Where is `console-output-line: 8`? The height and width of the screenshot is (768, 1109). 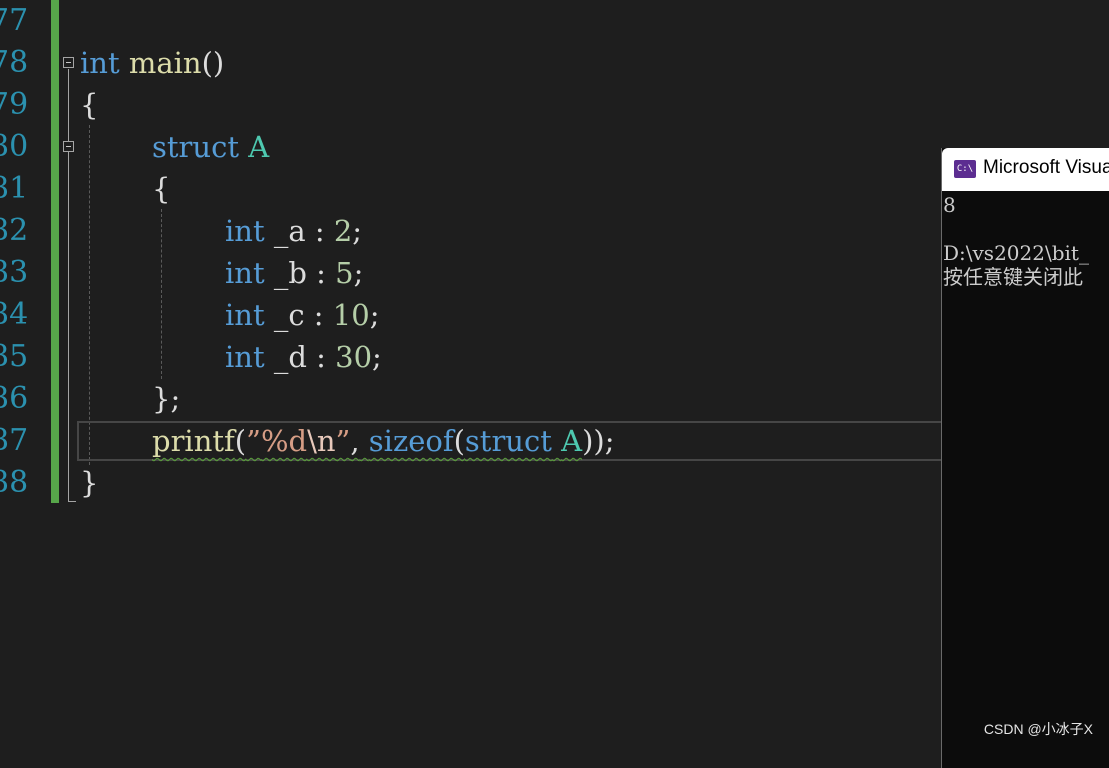
console-output-line: 8 is located at coordinates (949, 205).